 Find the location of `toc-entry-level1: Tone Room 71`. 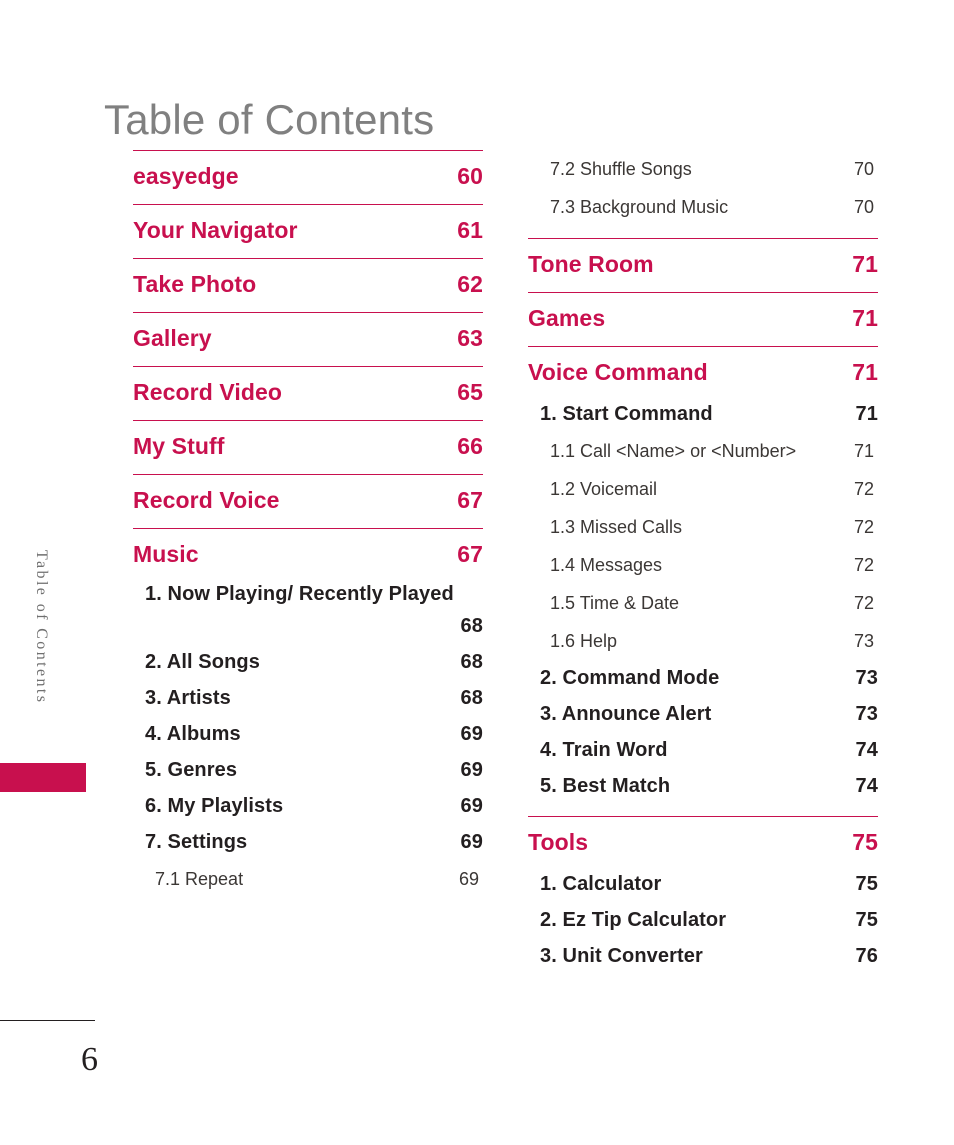

toc-entry-level1: Tone Room 71 is located at coordinates (703, 265).